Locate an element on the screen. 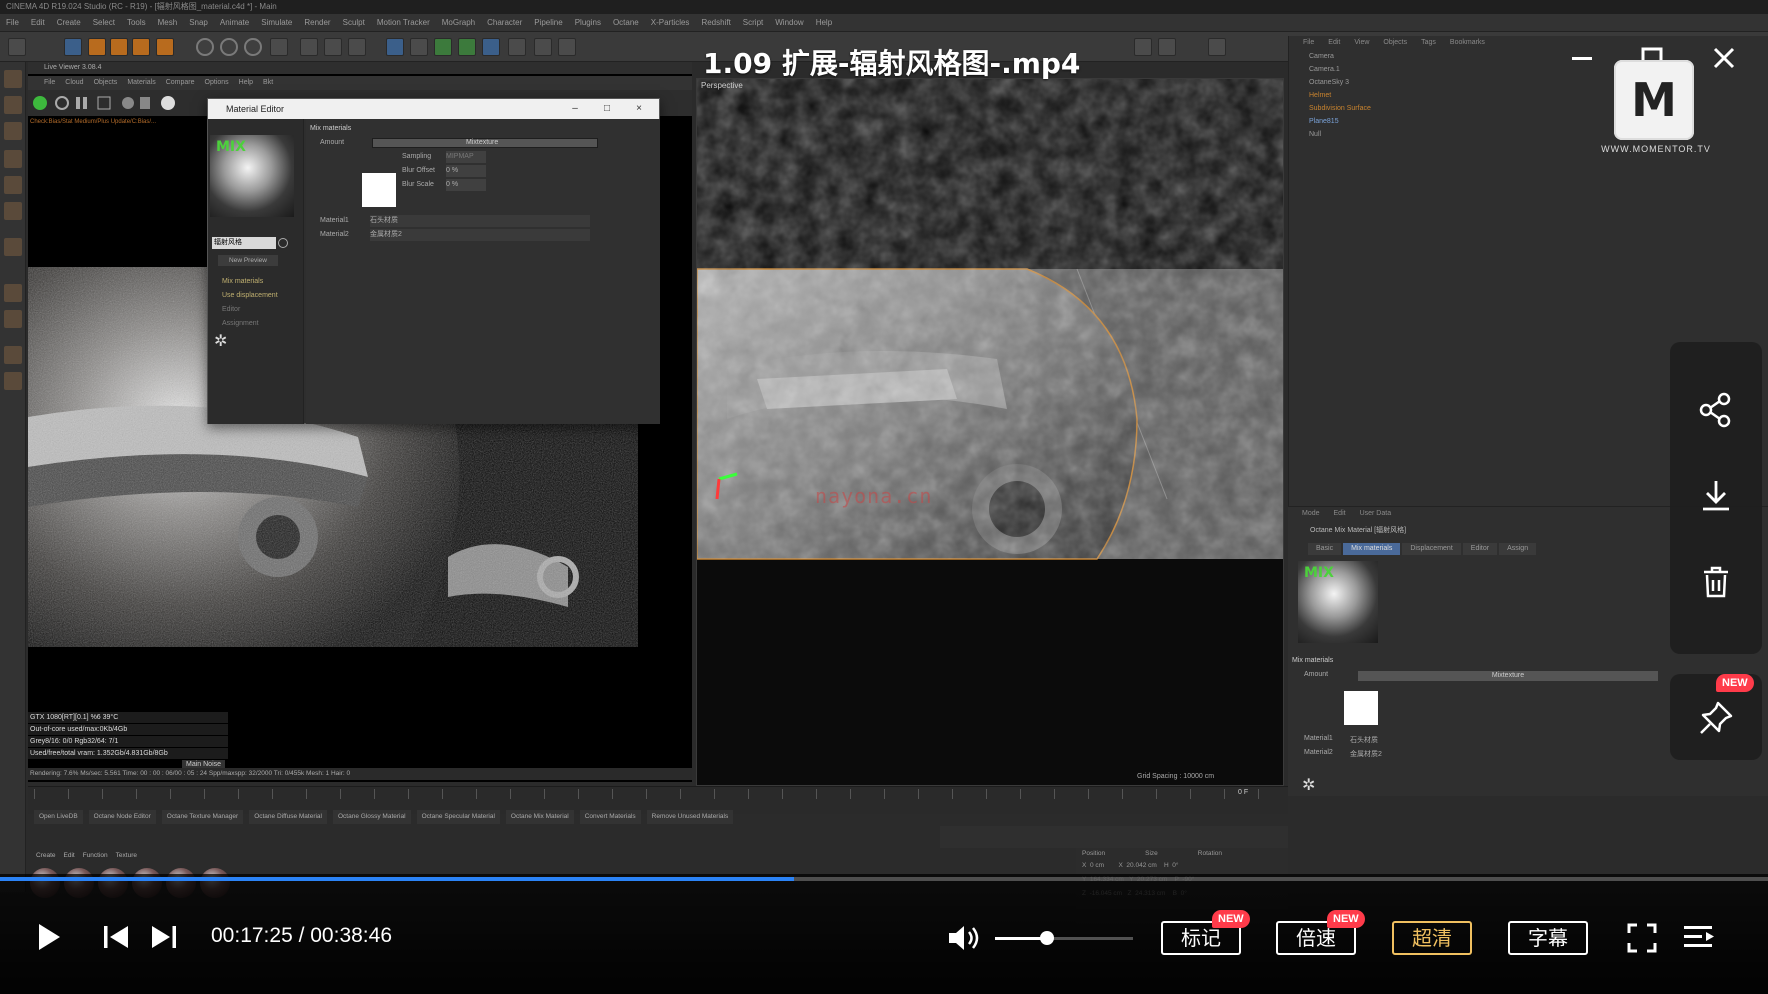 This screenshot has width=1768, height=994. app-menu-item-11: Motion Tracker is located at coordinates (403, 22).